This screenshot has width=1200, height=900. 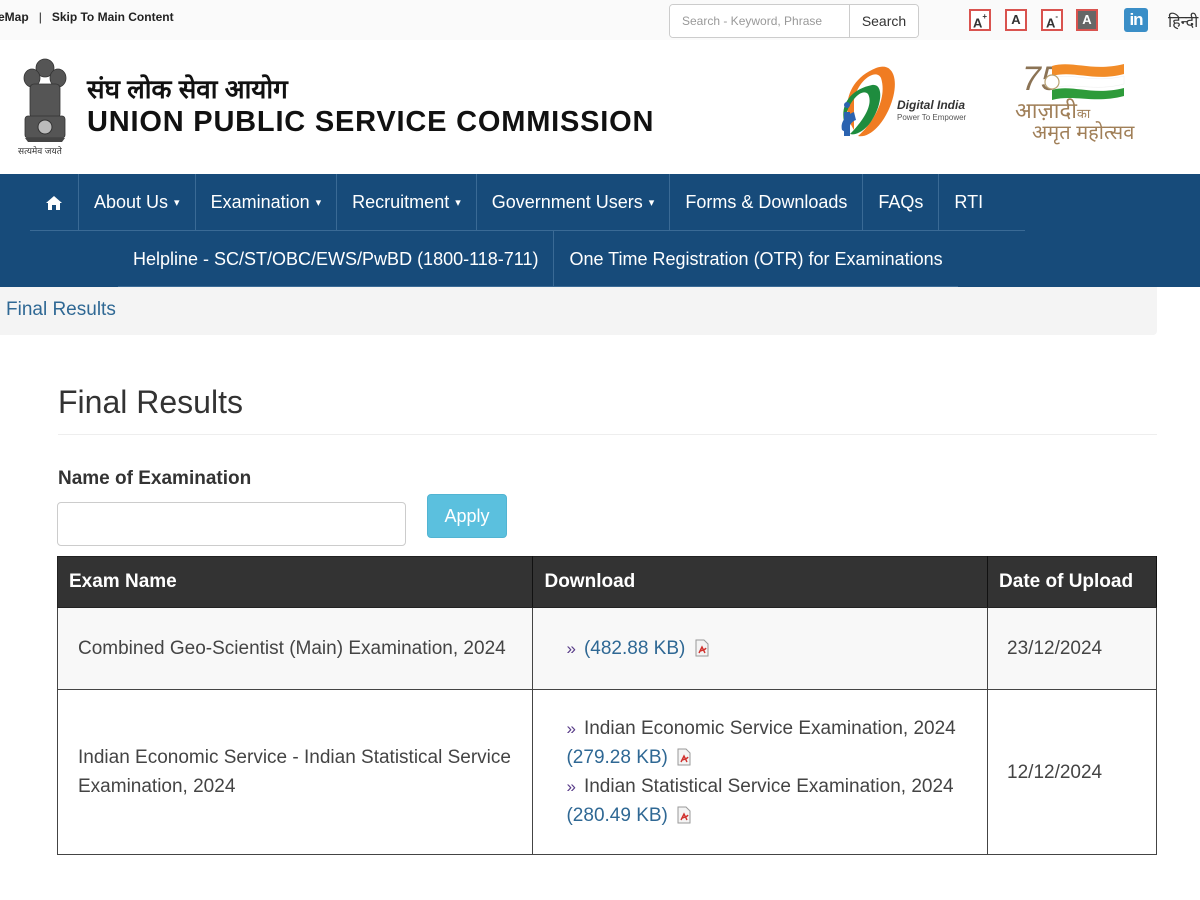 I want to click on nav-examination: Examination ▾, so click(x=267, y=202).